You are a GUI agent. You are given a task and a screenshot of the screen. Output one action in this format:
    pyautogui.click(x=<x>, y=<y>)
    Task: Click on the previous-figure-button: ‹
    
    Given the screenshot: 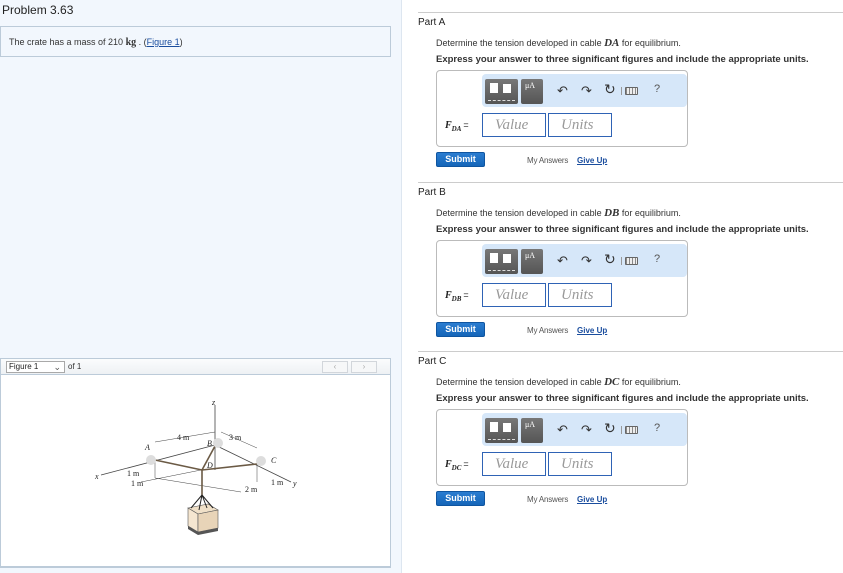 What is the action you would take?
    pyautogui.click(x=335, y=367)
    